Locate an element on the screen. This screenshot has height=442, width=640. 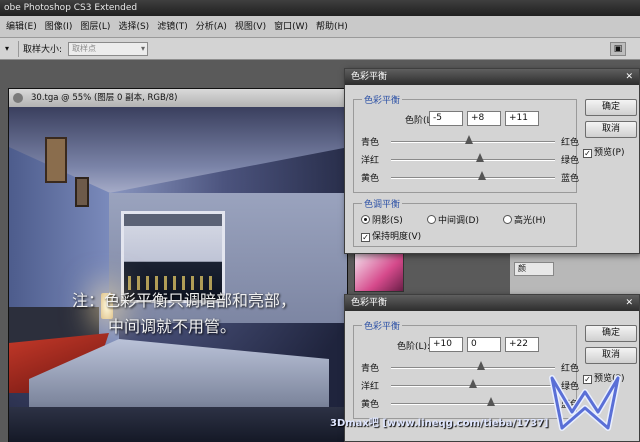
level-magenta-green-input: +8 is located at coordinates (484, 118).